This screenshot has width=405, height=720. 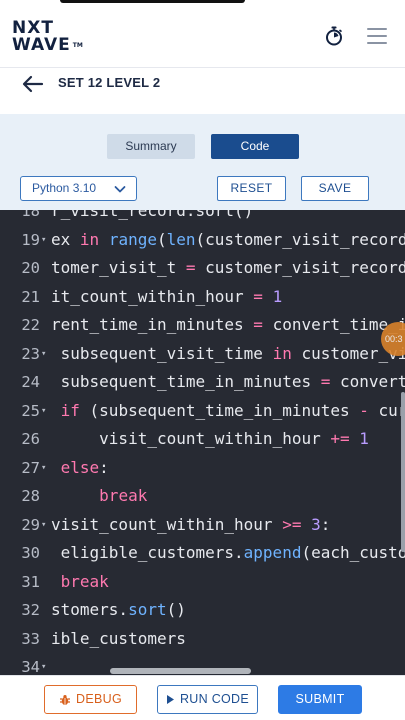 I want to click on code-line: 21 it_count_within_hour = 1, so click(x=202, y=297).